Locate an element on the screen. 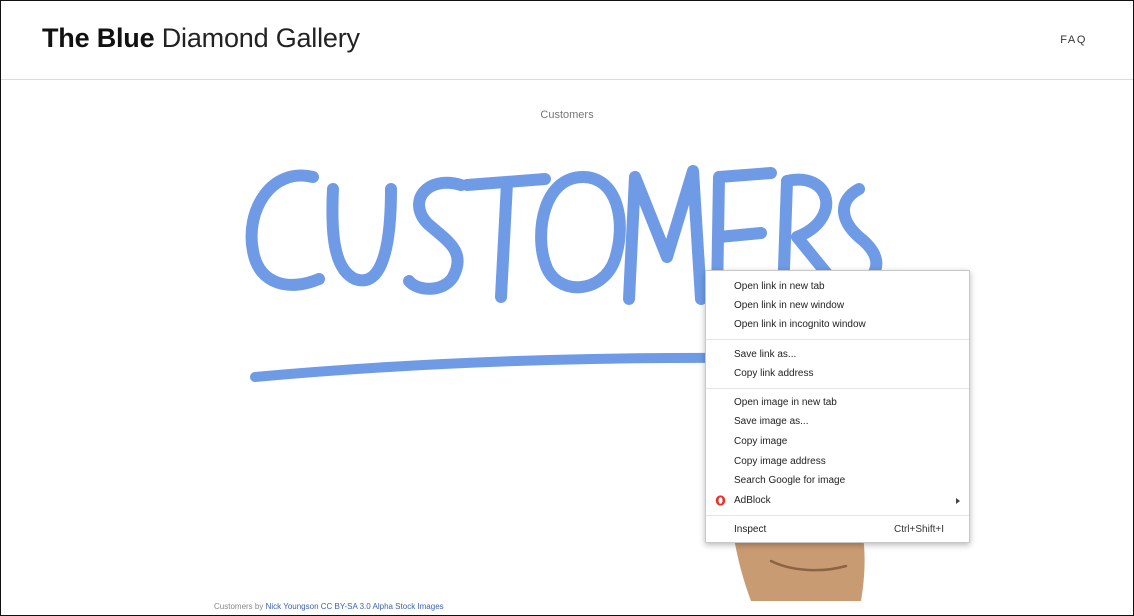  menu-item-label: Open link in new tab is located at coordinates (779, 286).